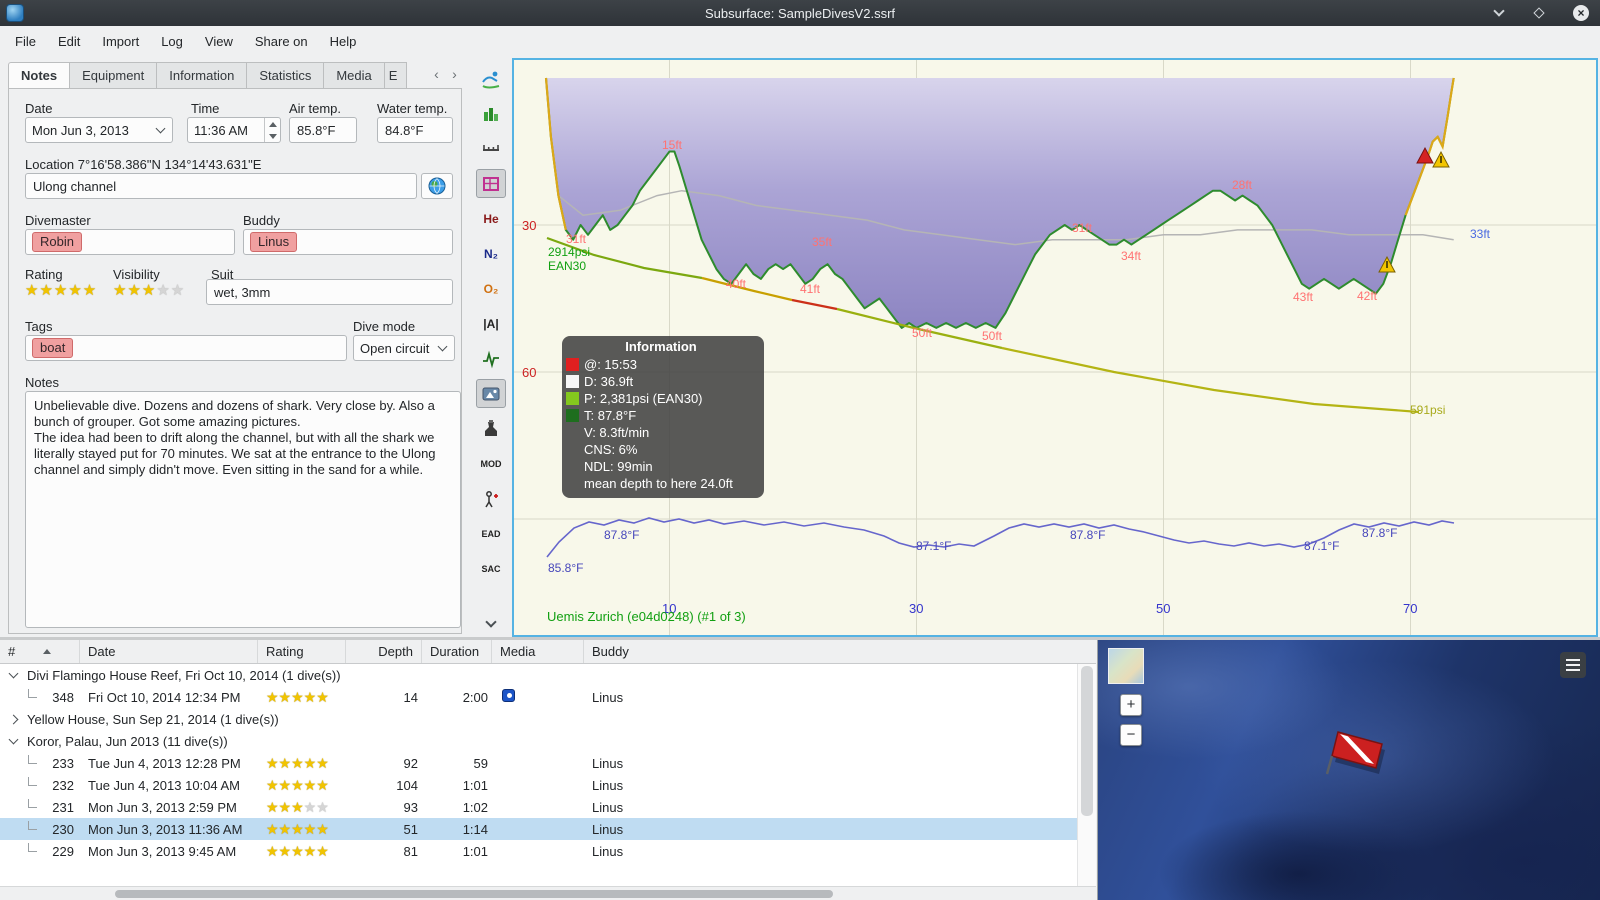  Describe the element at coordinates (286, 75) in the screenshot. I see `tab-statistics: Statistics` at that location.